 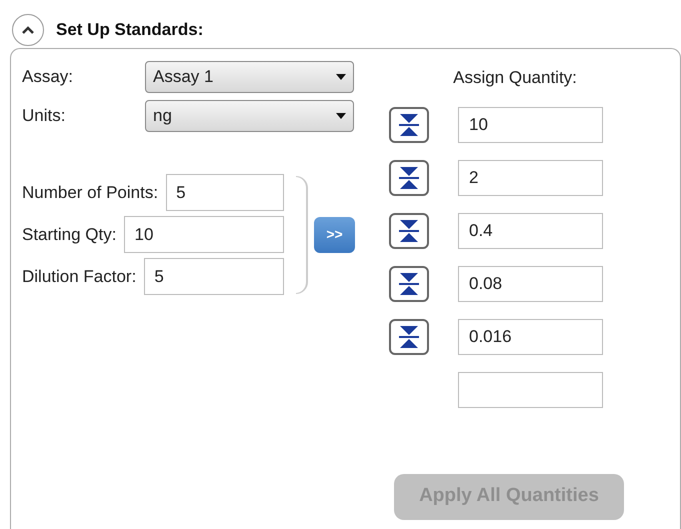 I want to click on chevron-up-icon, so click(x=28, y=30).